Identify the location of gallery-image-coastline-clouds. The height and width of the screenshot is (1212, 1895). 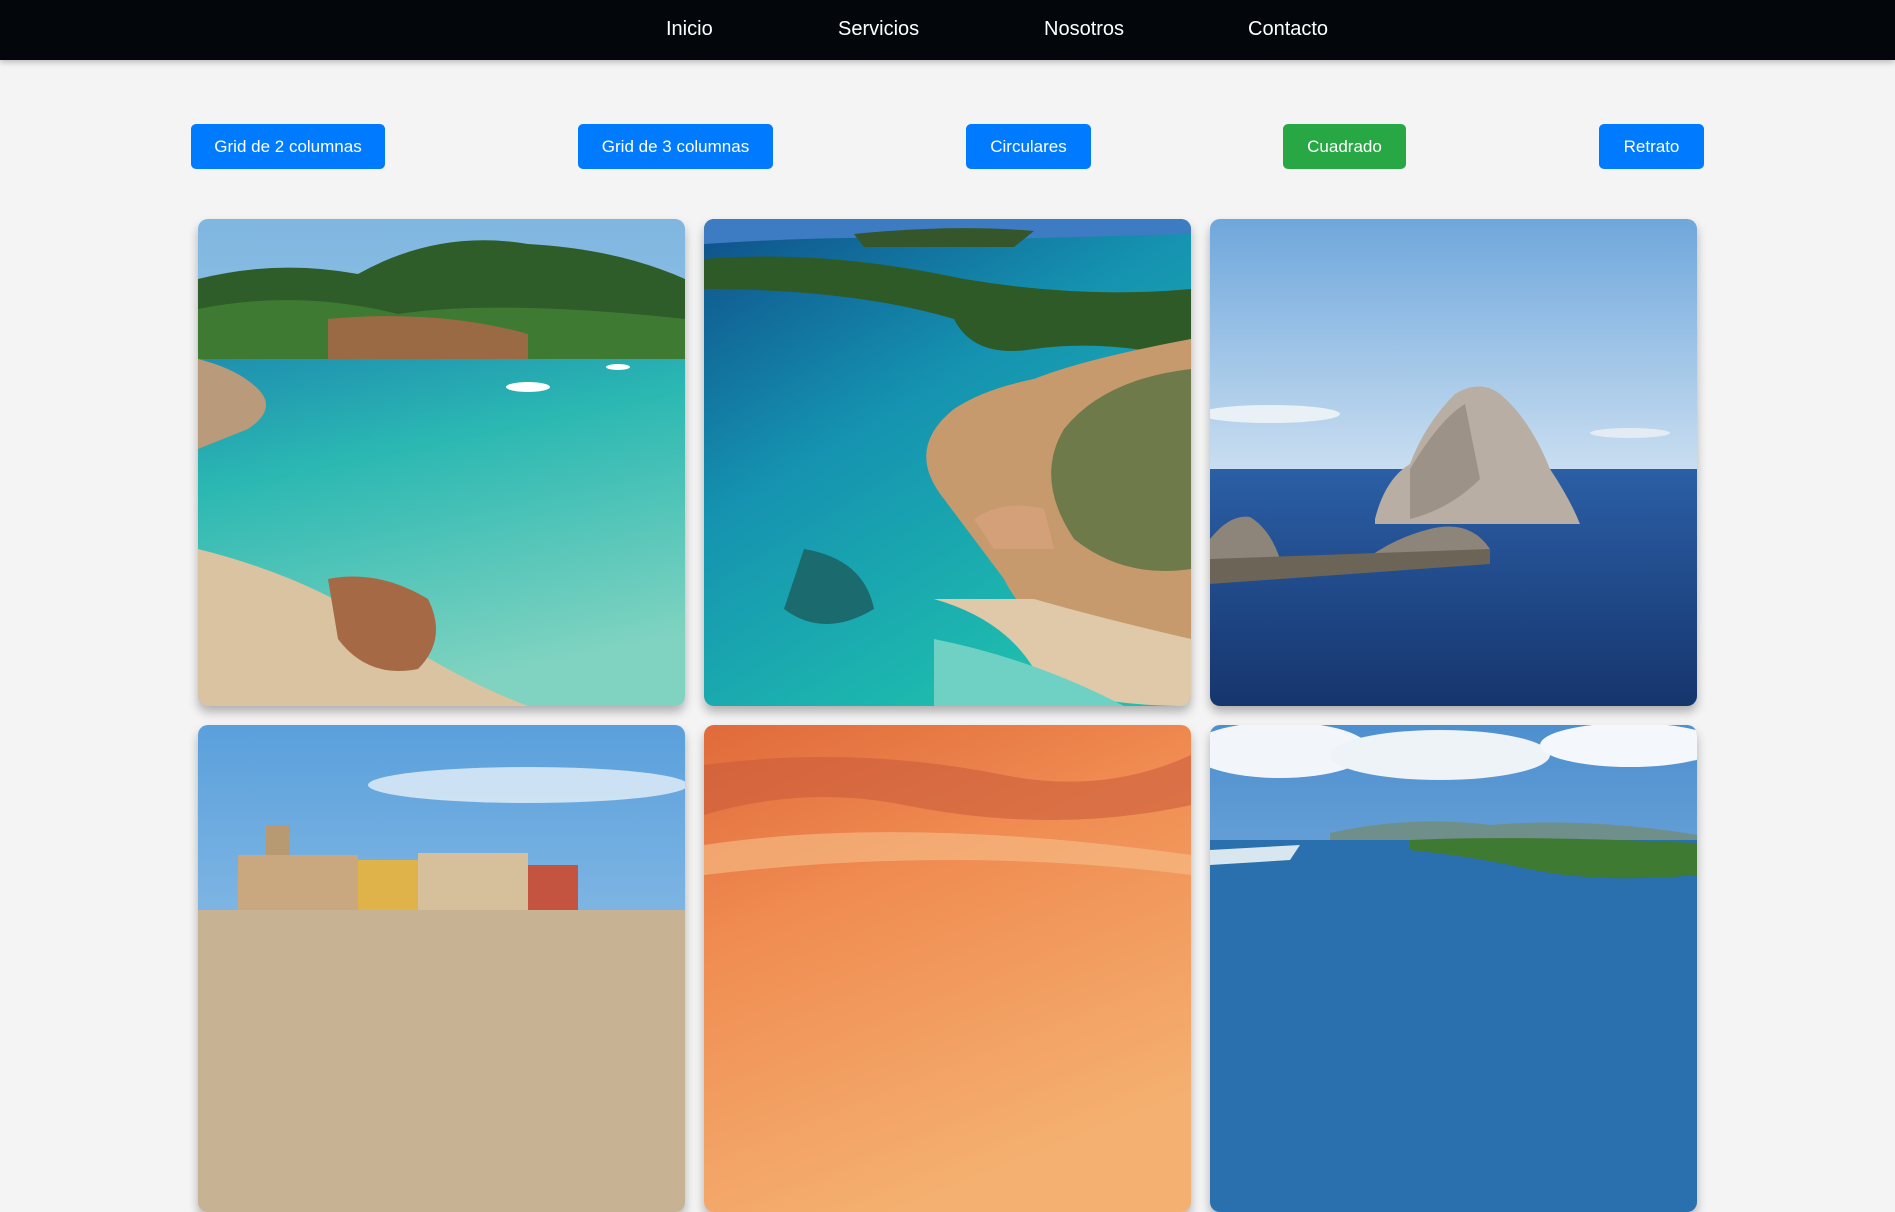
(1453, 968).